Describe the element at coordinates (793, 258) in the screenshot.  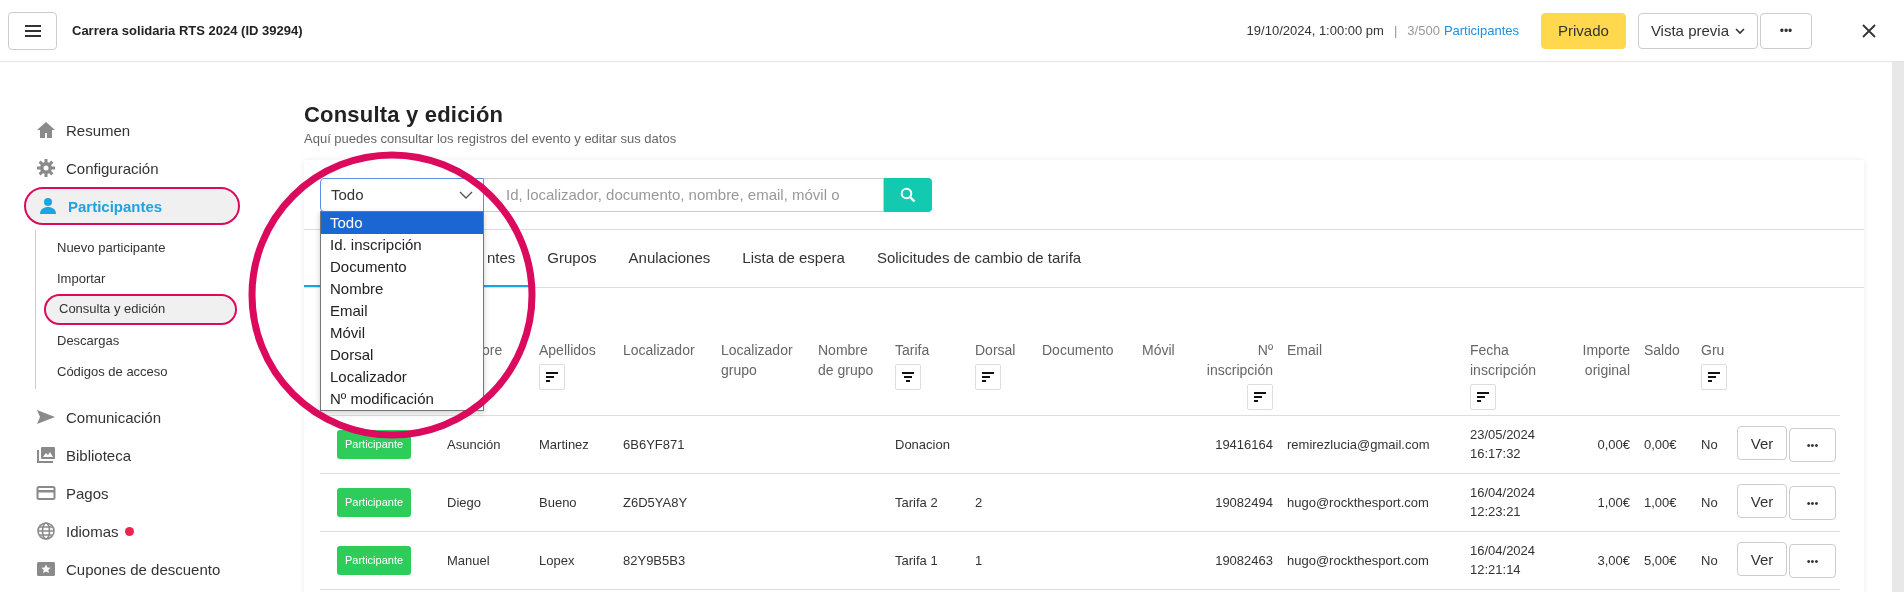
I see `tab: Lista de espera` at that location.